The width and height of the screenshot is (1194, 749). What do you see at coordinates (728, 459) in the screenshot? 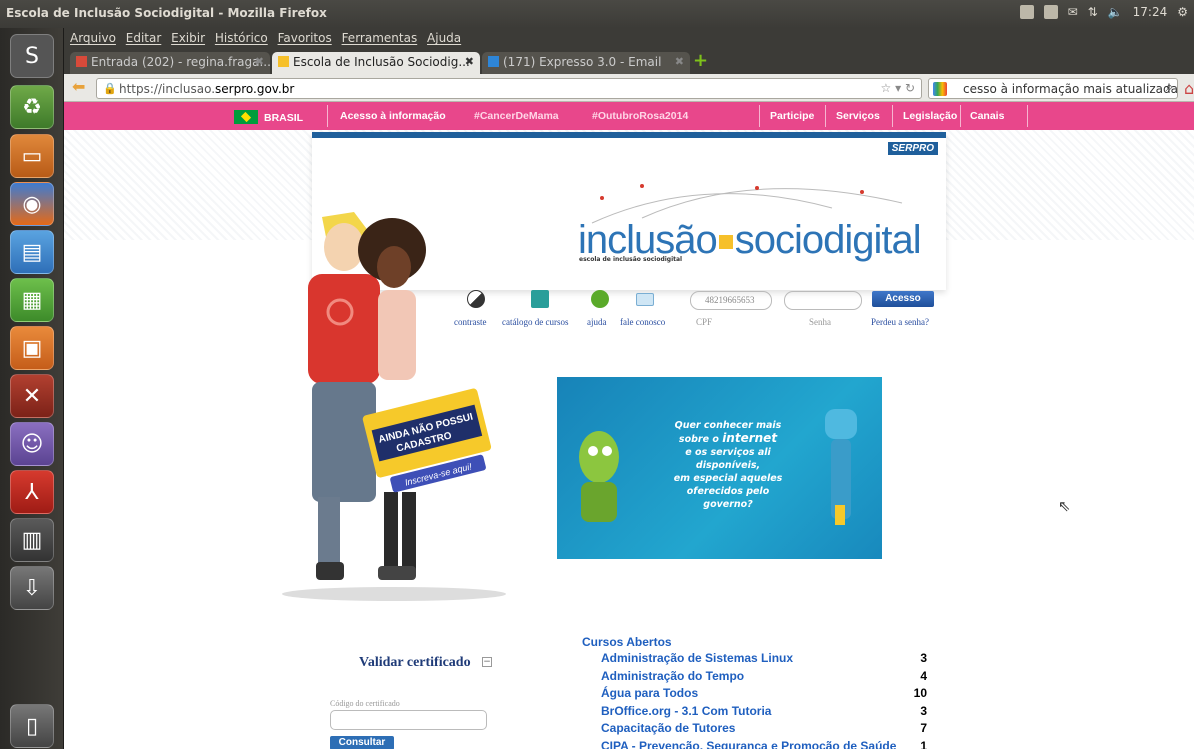
I see `promo-line3: e os serviços ali disponíveis,` at bounding box center [728, 459].